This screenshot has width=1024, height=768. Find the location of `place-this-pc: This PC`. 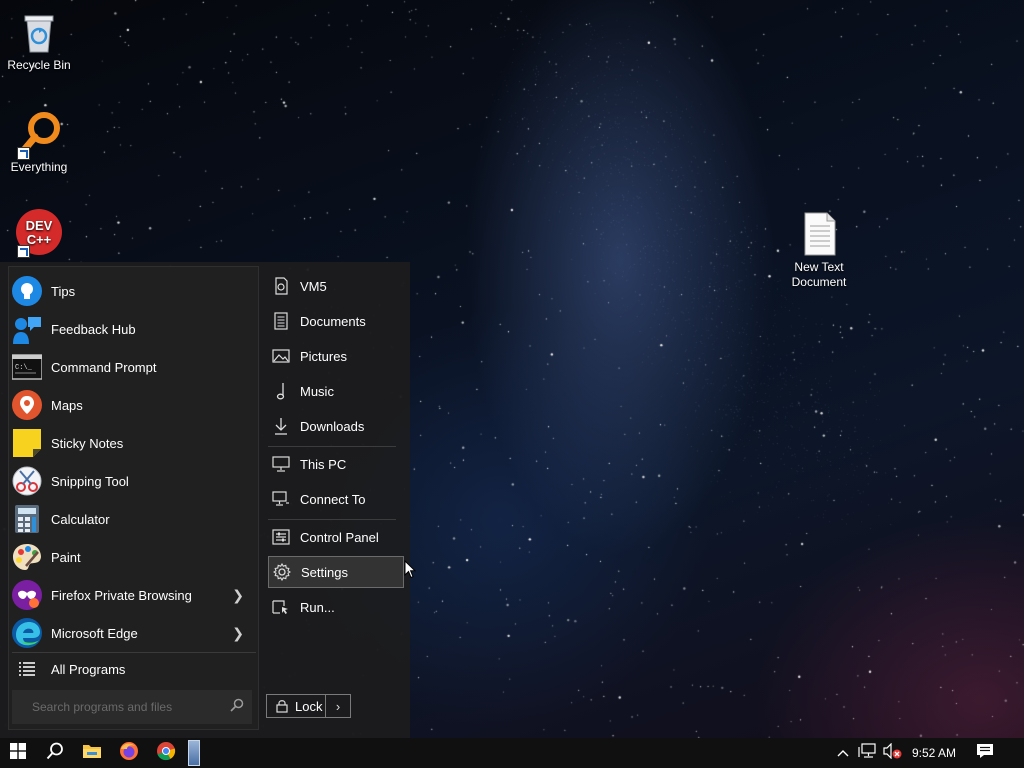

place-this-pc: This PC is located at coordinates (336, 464).